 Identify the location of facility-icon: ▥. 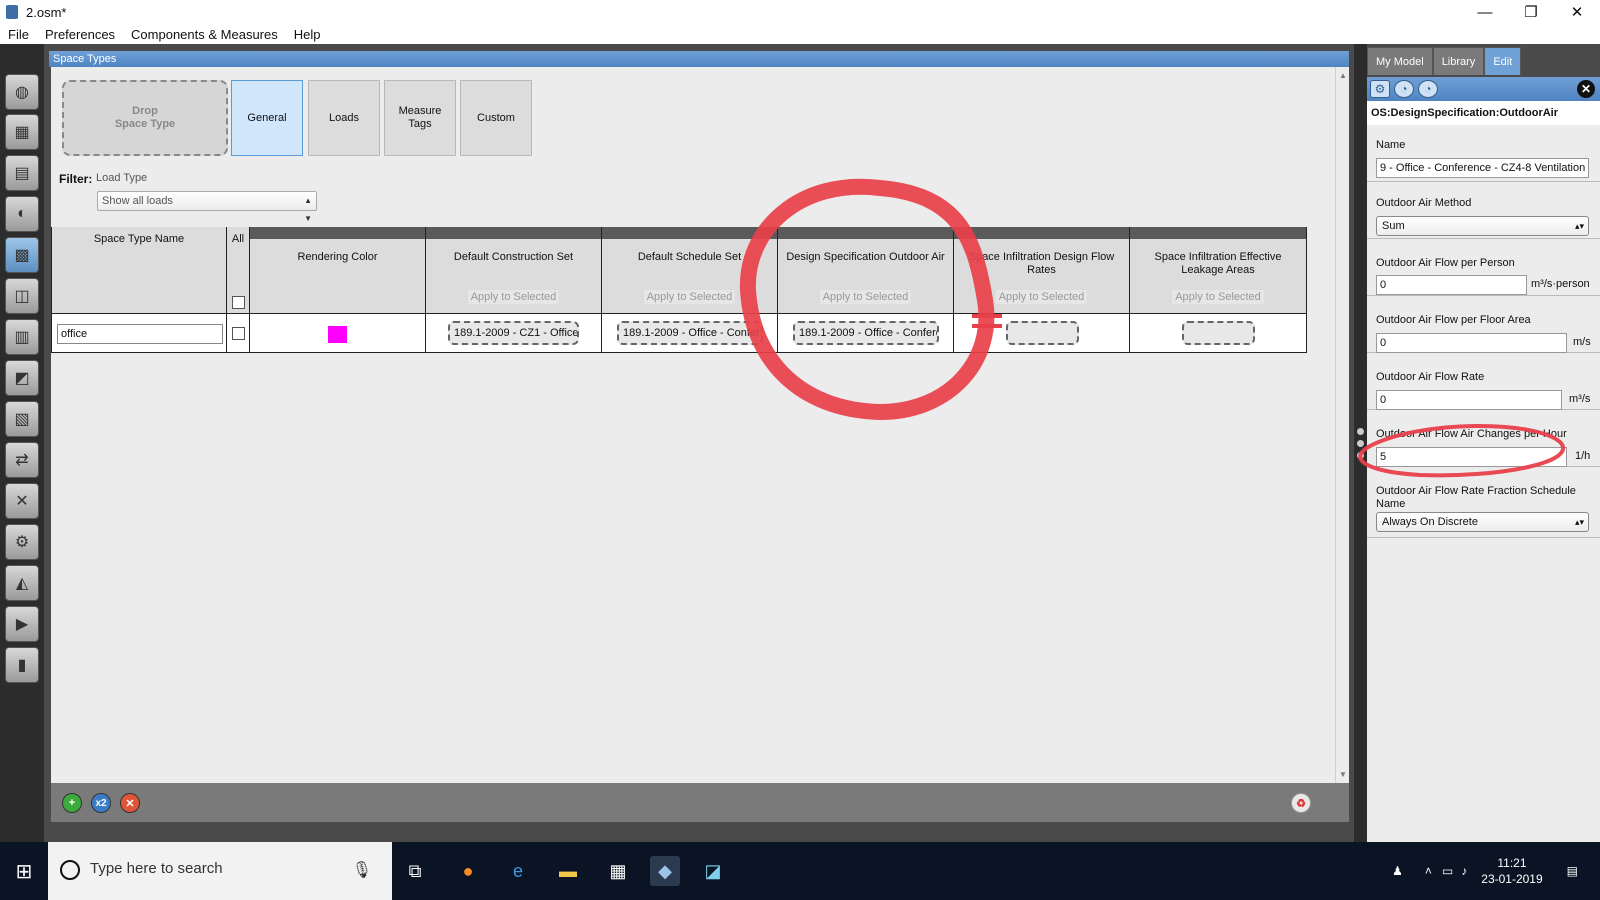
(22, 337).